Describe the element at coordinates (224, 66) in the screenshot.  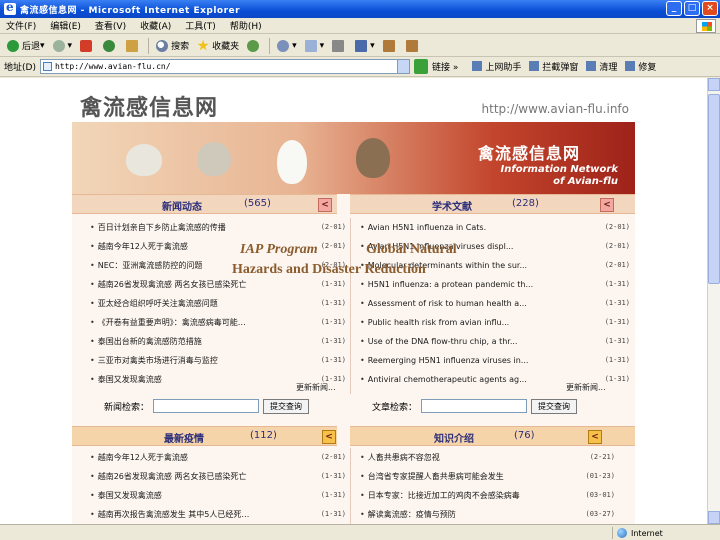
I see `address-input: http://www.avian-flu.cn/` at that location.